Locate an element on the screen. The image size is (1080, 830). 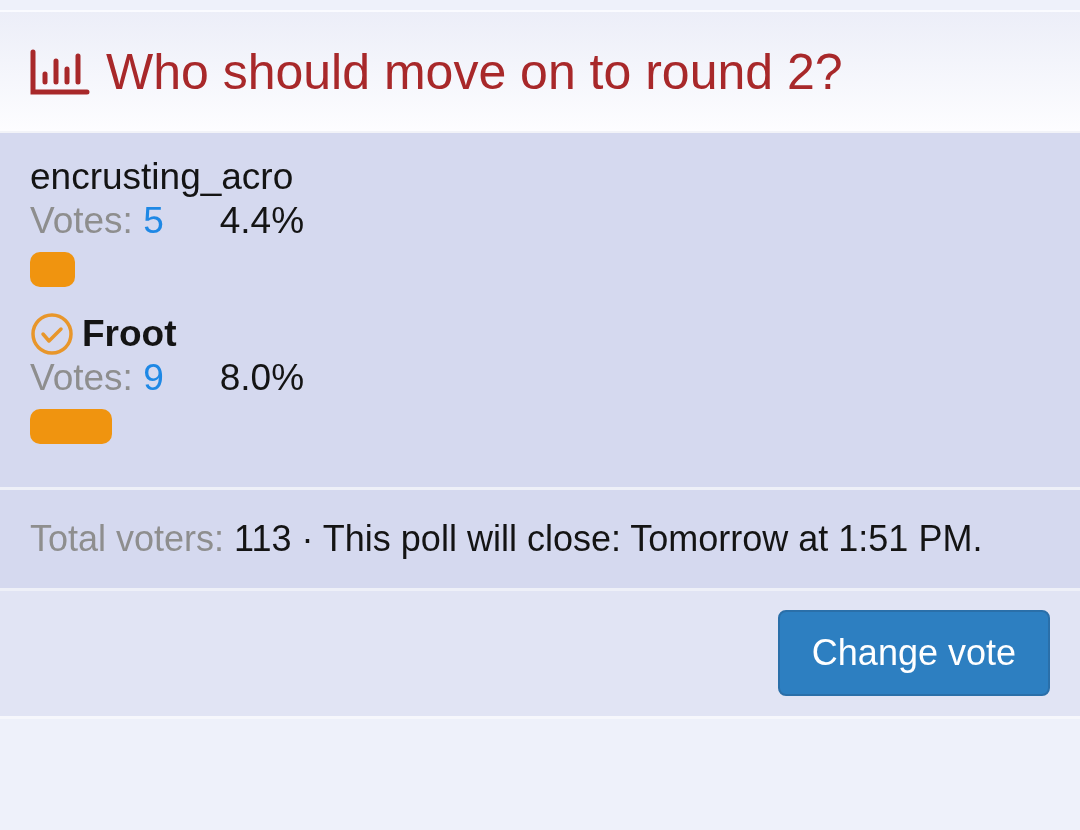
vote-percentage: 4.4% is located at coordinates (262, 221).